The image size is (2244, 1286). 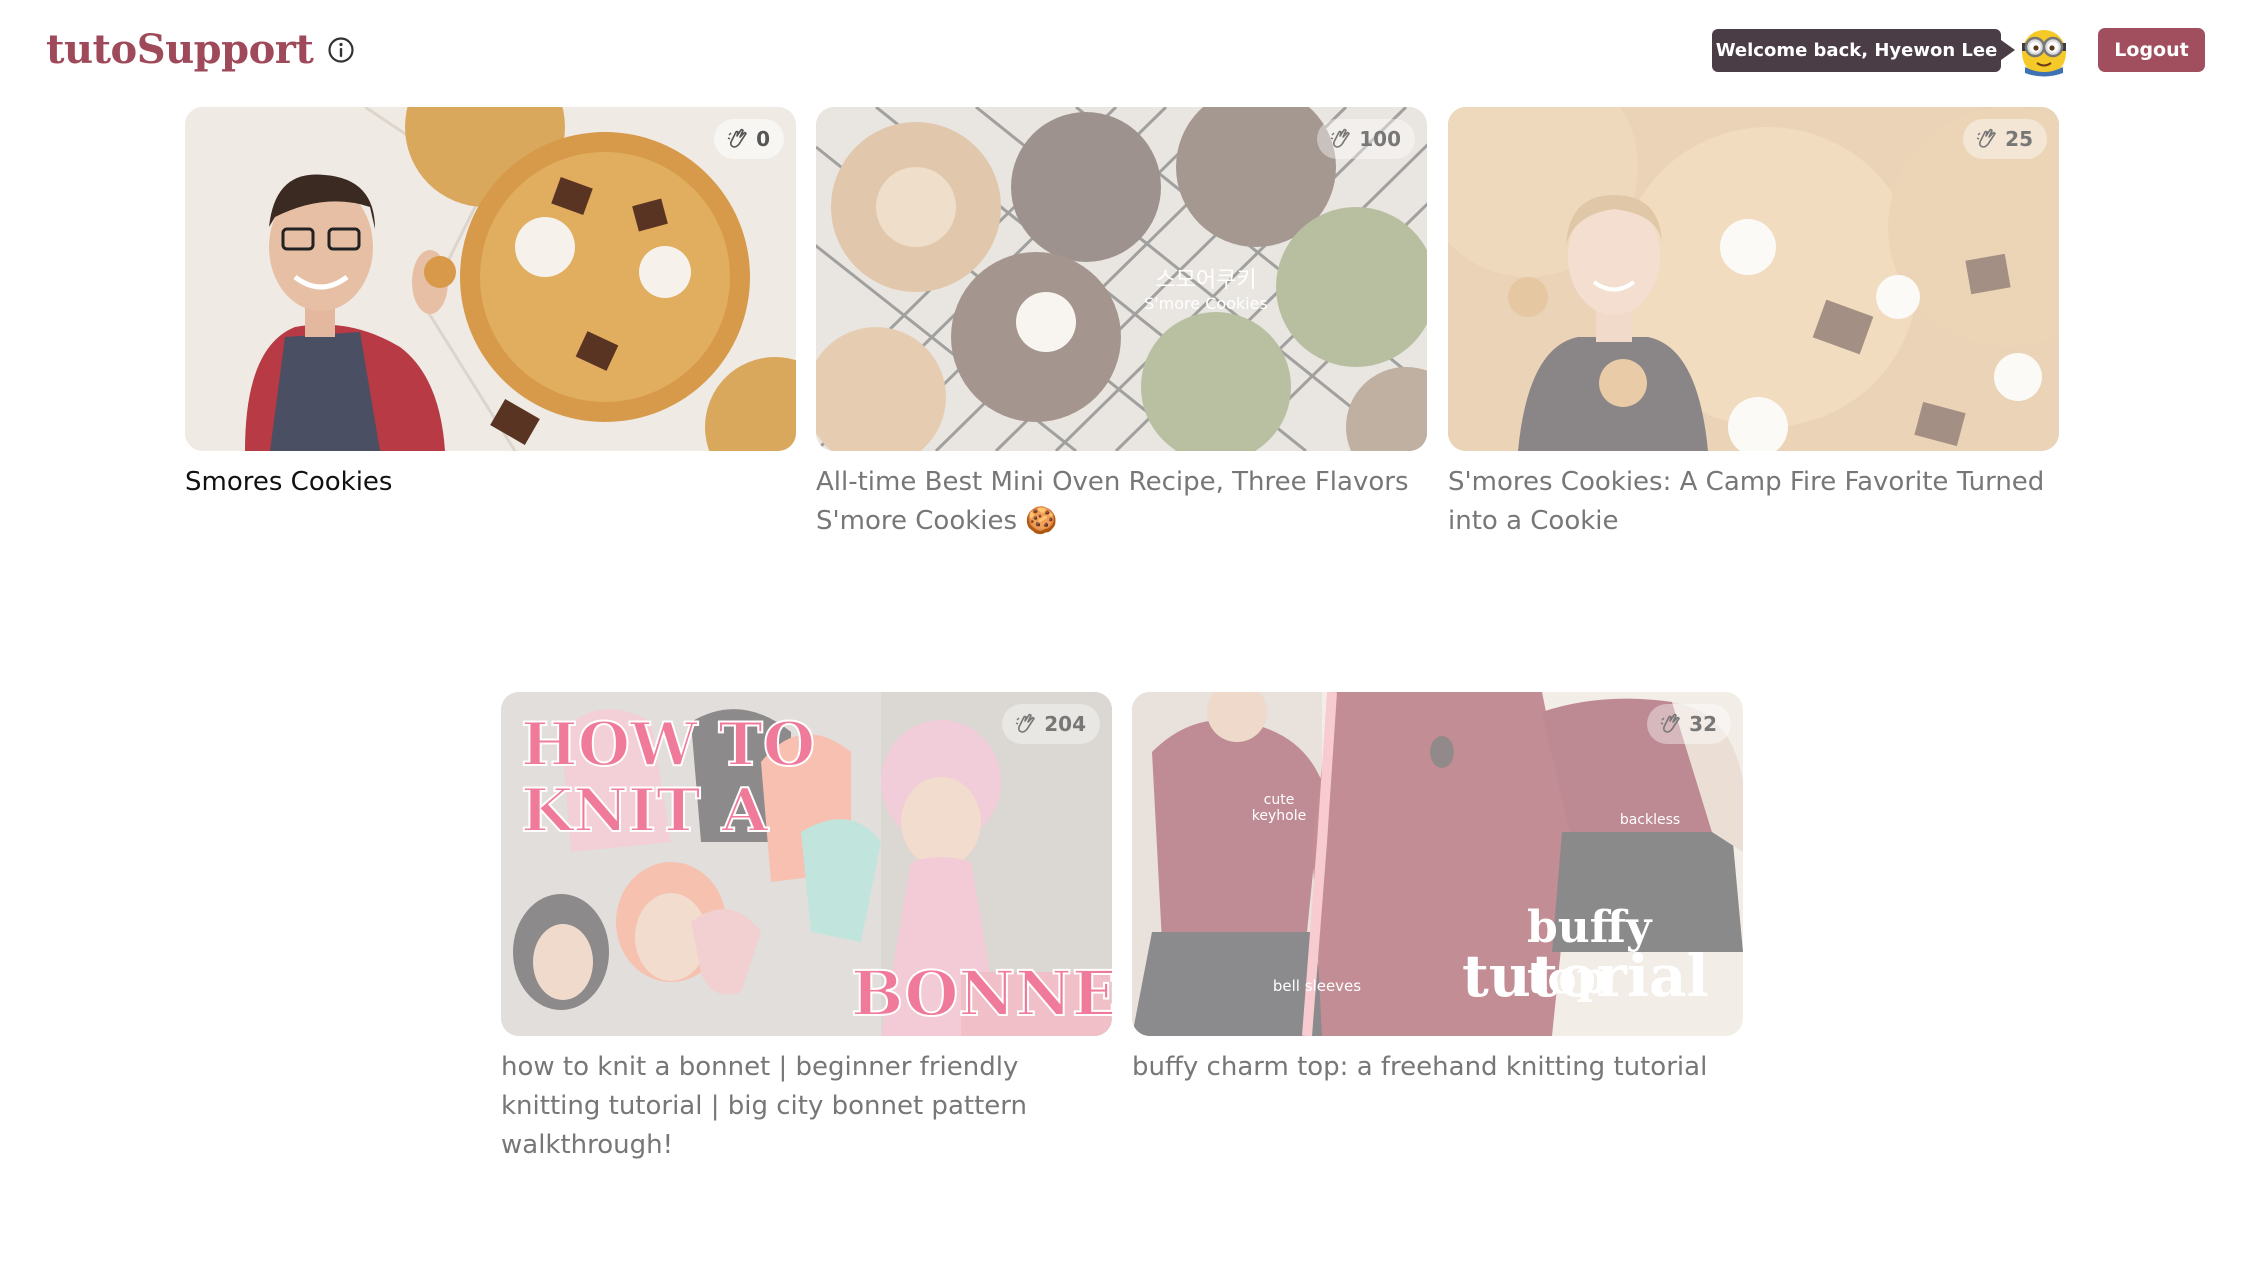 I want to click on thumbnail-note-3: bell sleeves, so click(x=1317, y=986).